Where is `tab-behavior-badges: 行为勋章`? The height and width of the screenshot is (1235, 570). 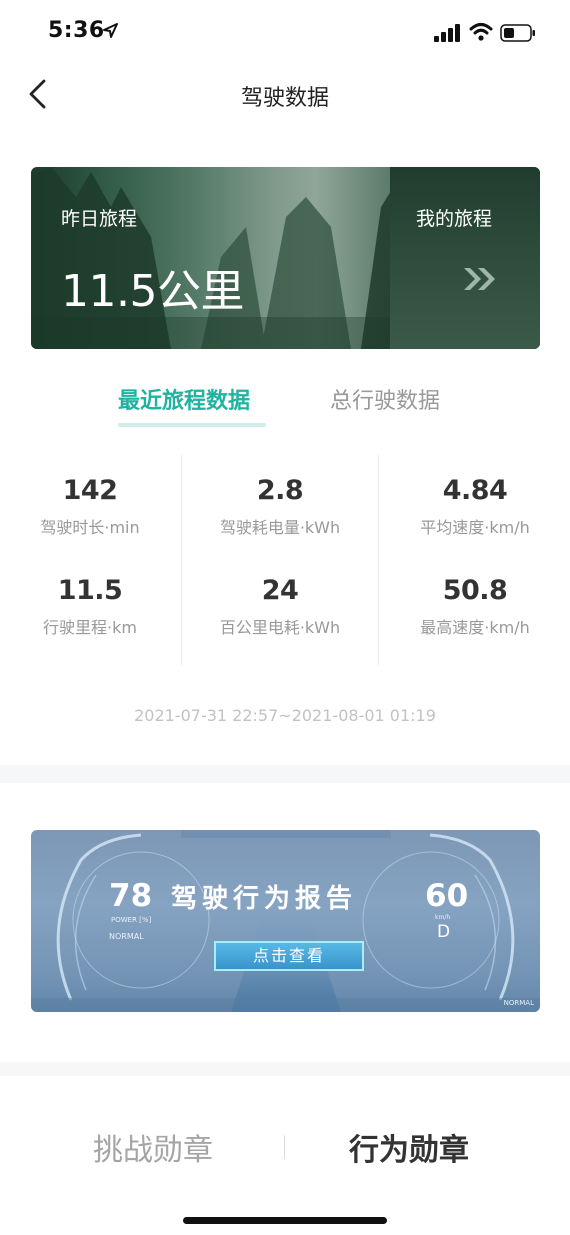 tab-behavior-badges: 行为勋章 is located at coordinates (409, 1147).